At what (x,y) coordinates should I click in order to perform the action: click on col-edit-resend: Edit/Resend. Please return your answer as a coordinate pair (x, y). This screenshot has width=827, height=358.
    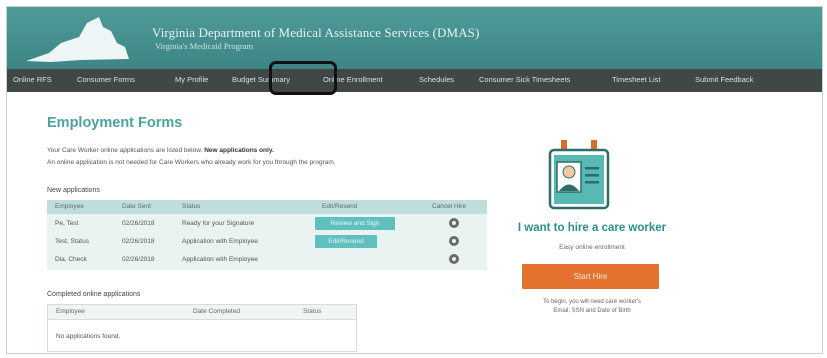
    Looking at the image, I should click on (340, 206).